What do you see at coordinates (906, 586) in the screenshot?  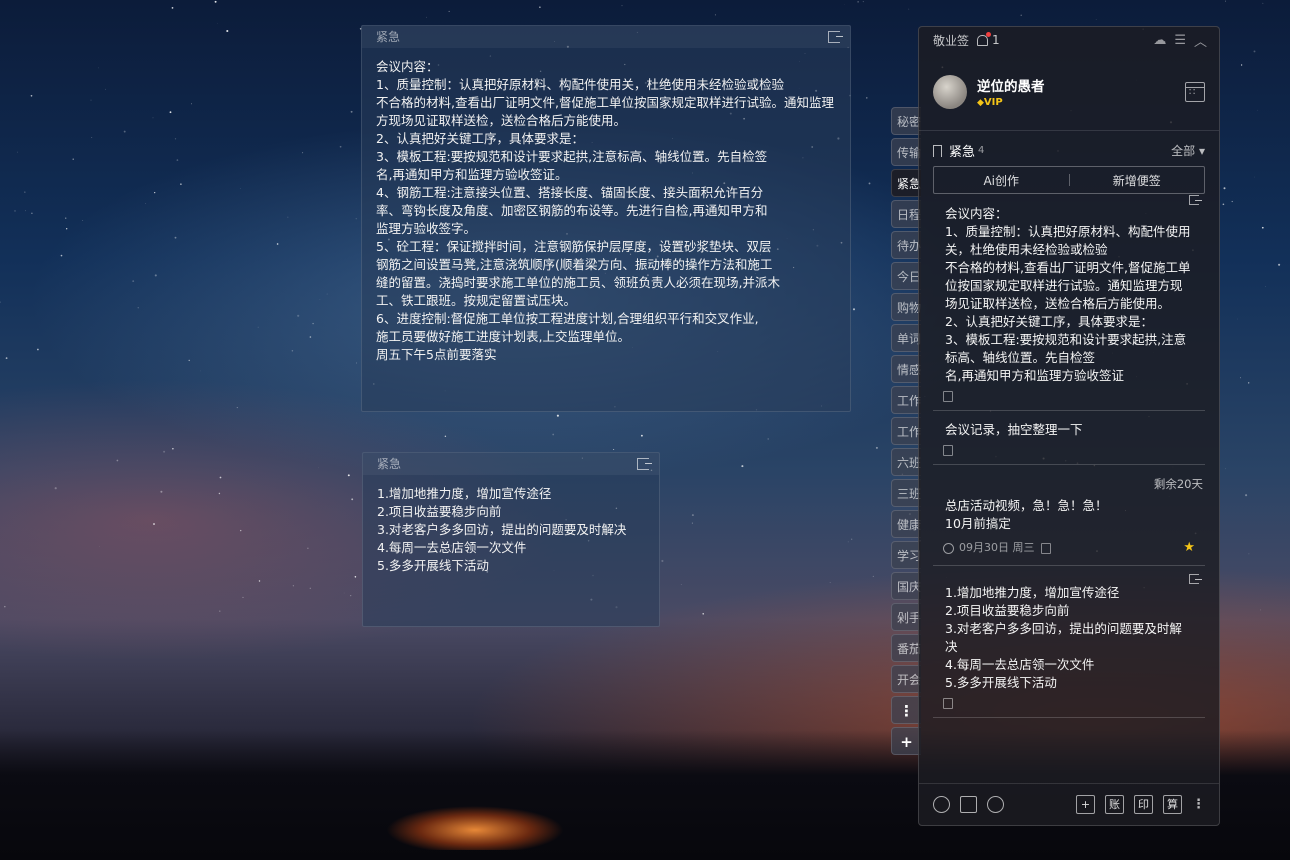 I see `tab-category: 国庆` at bounding box center [906, 586].